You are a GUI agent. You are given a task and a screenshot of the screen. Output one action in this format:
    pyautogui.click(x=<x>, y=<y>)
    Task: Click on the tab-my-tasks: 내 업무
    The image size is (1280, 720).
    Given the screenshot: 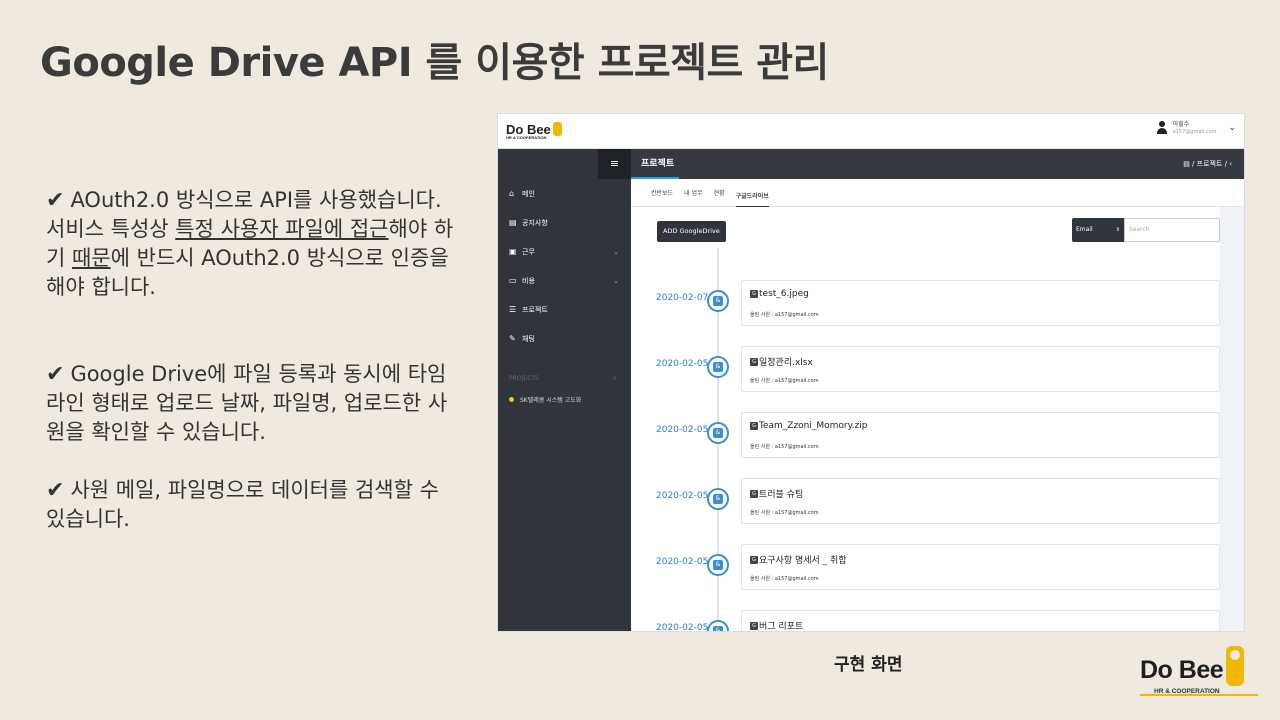 What is the action you would take?
    pyautogui.click(x=693, y=192)
    